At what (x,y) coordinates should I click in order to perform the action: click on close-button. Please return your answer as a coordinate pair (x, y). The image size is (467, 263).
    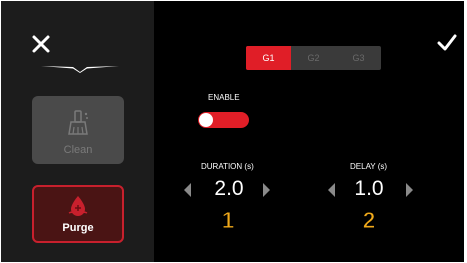
    Looking at the image, I should click on (41, 44).